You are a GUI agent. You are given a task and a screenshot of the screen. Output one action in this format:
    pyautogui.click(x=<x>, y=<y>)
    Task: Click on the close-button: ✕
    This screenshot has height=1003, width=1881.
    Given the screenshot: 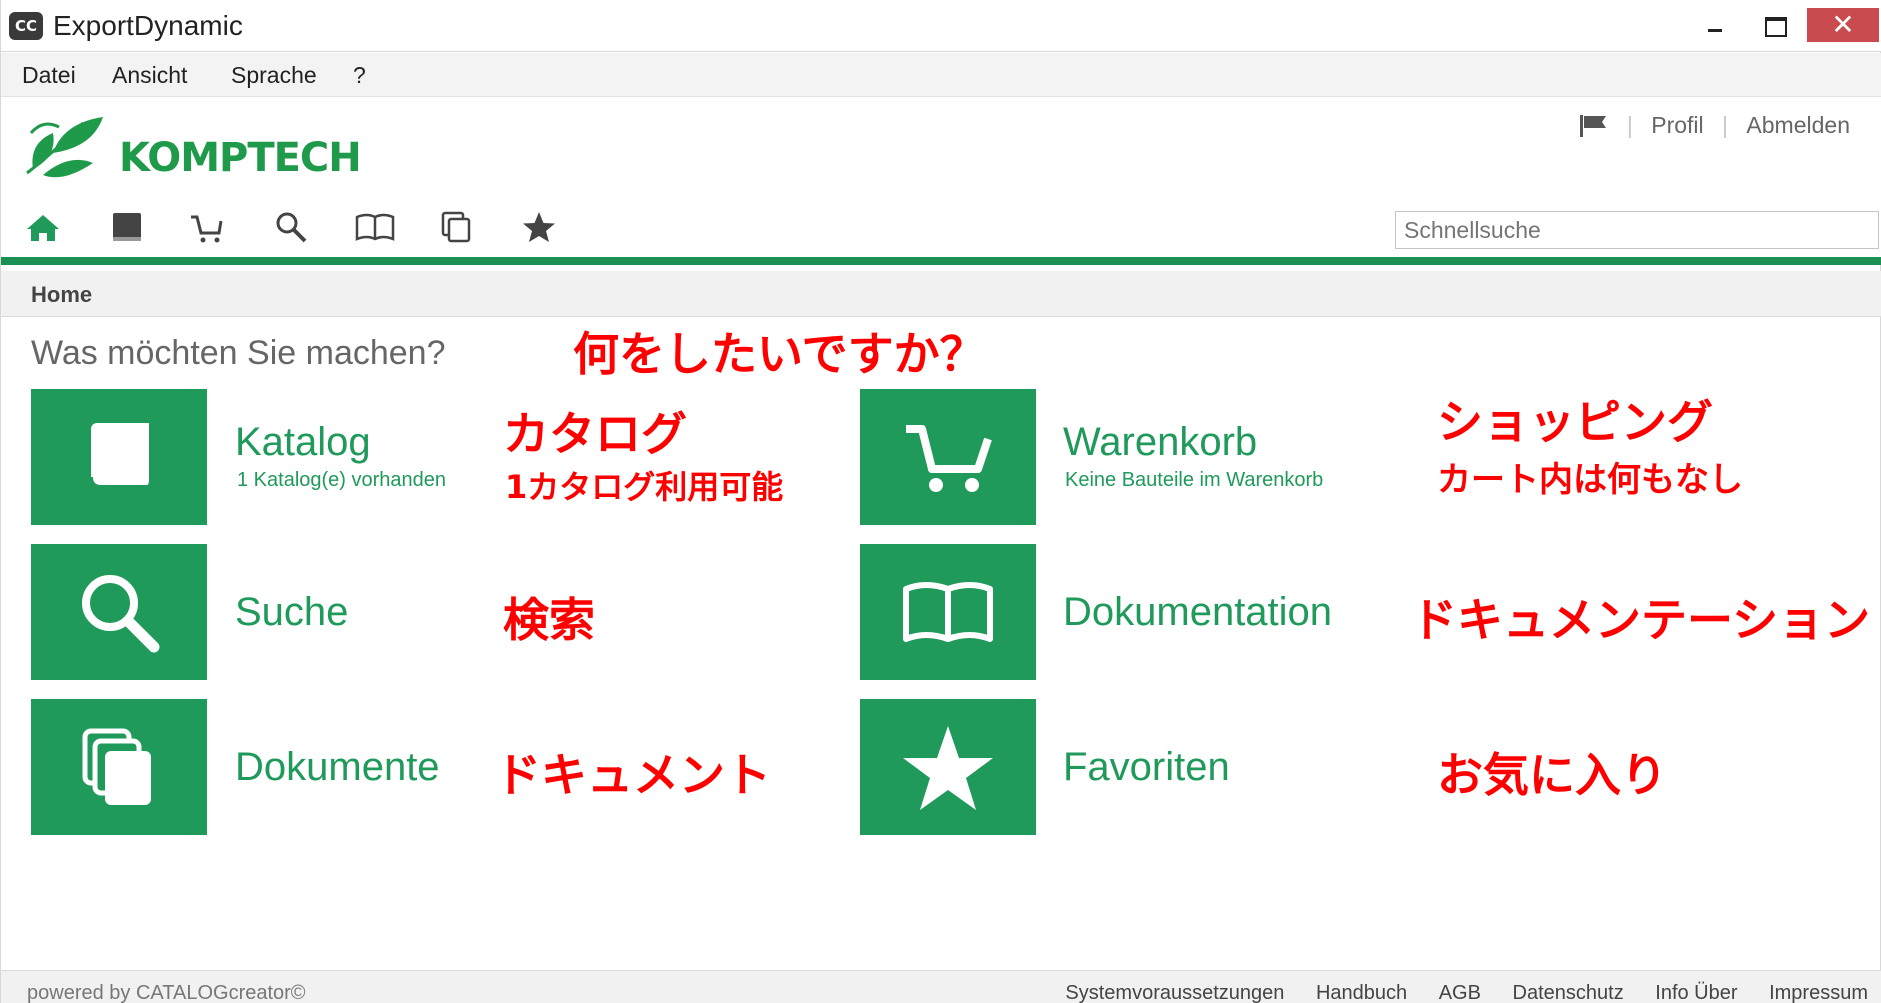 What is the action you would take?
    pyautogui.click(x=1843, y=25)
    